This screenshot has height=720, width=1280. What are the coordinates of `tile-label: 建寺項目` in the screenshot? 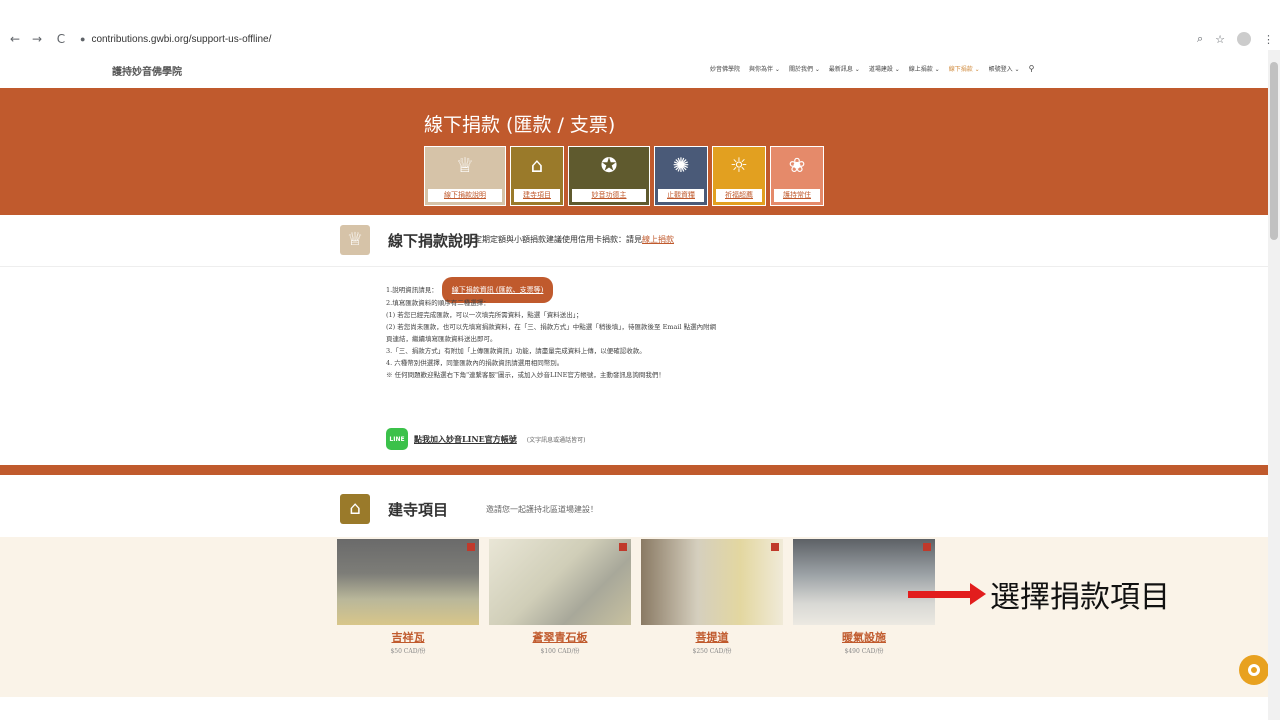 It's located at (537, 195).